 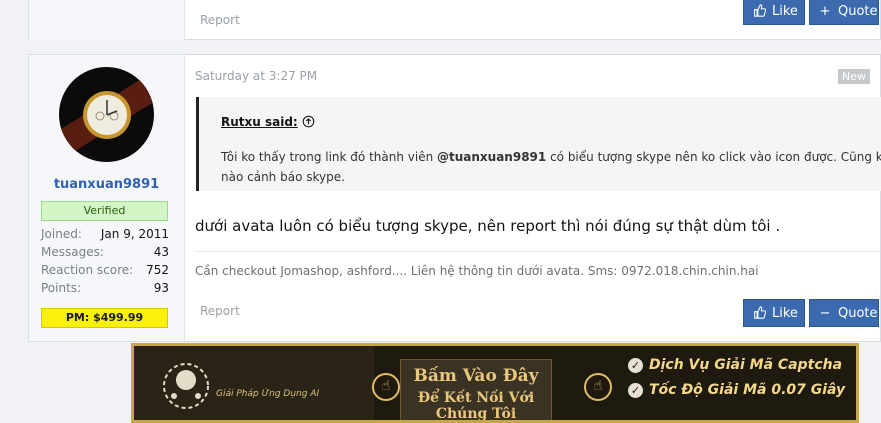 I want to click on stat-messages: Messages: 43, so click(x=105, y=252).